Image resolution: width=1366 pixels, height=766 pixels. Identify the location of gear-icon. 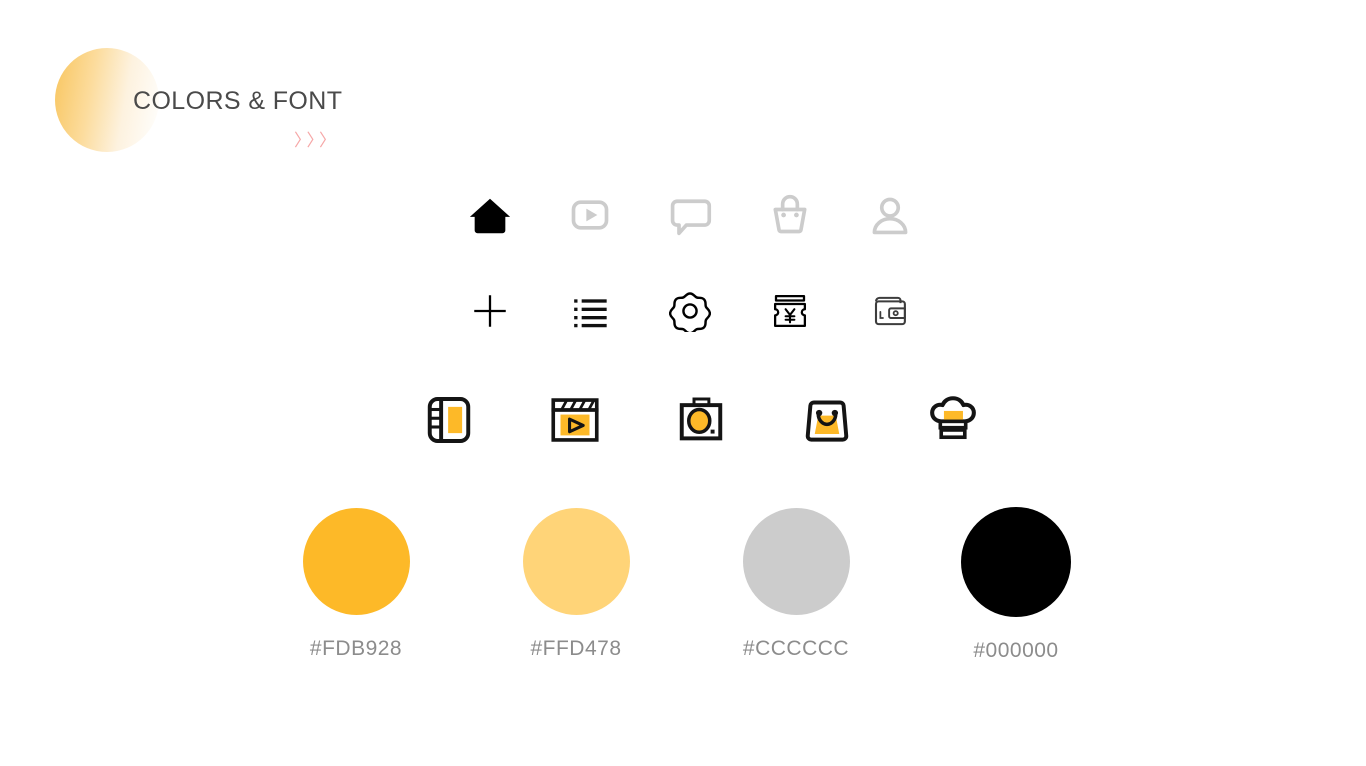
(690, 311).